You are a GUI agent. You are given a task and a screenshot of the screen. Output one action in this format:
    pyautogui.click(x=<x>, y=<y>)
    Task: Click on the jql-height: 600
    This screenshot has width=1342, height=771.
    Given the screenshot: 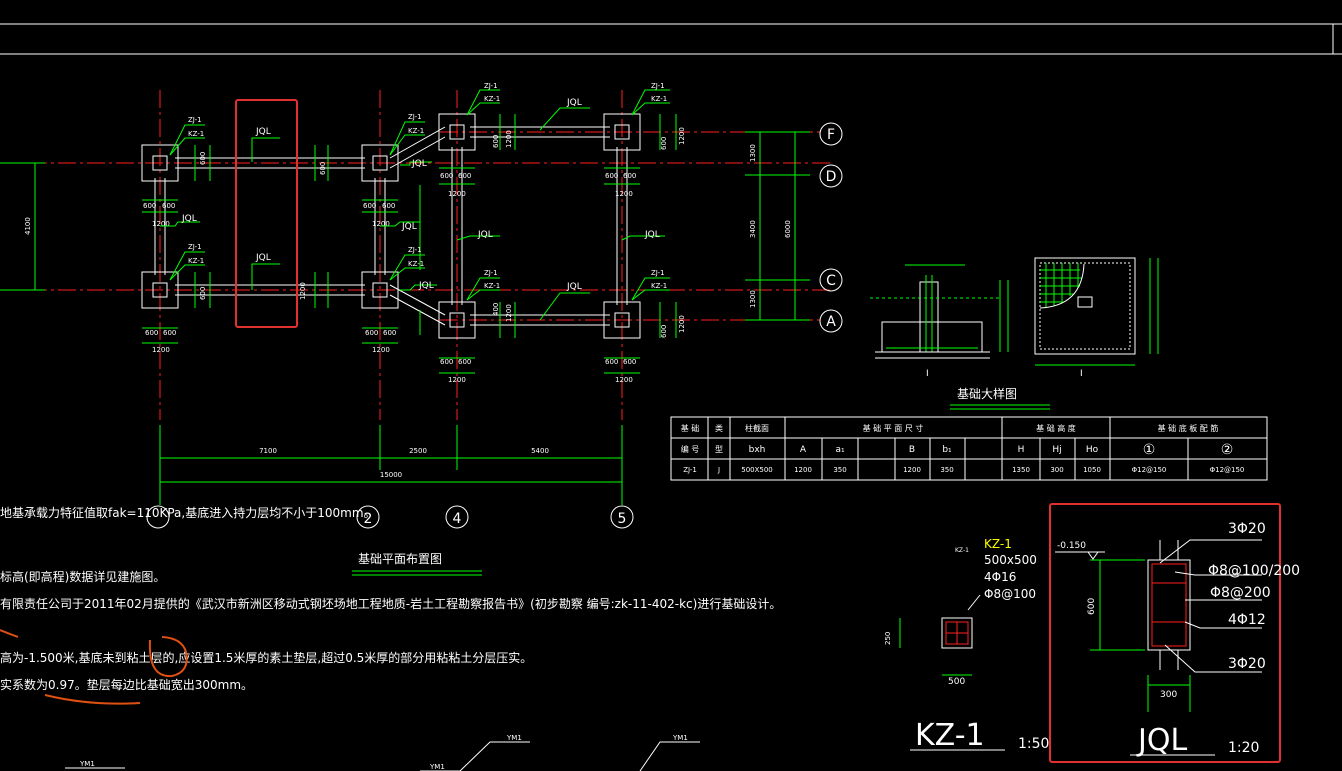 What is the action you would take?
    pyautogui.click(x=1092, y=606)
    